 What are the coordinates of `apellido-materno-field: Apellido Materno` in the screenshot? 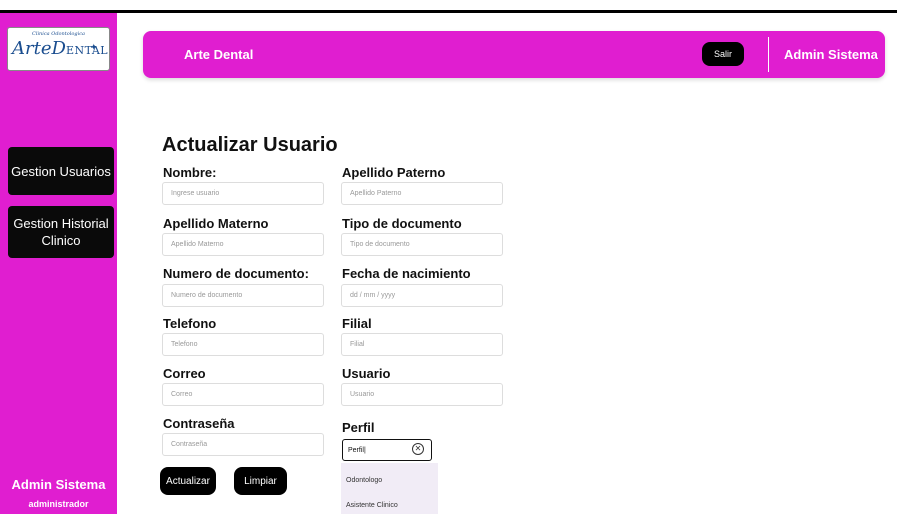 It's located at (243, 244).